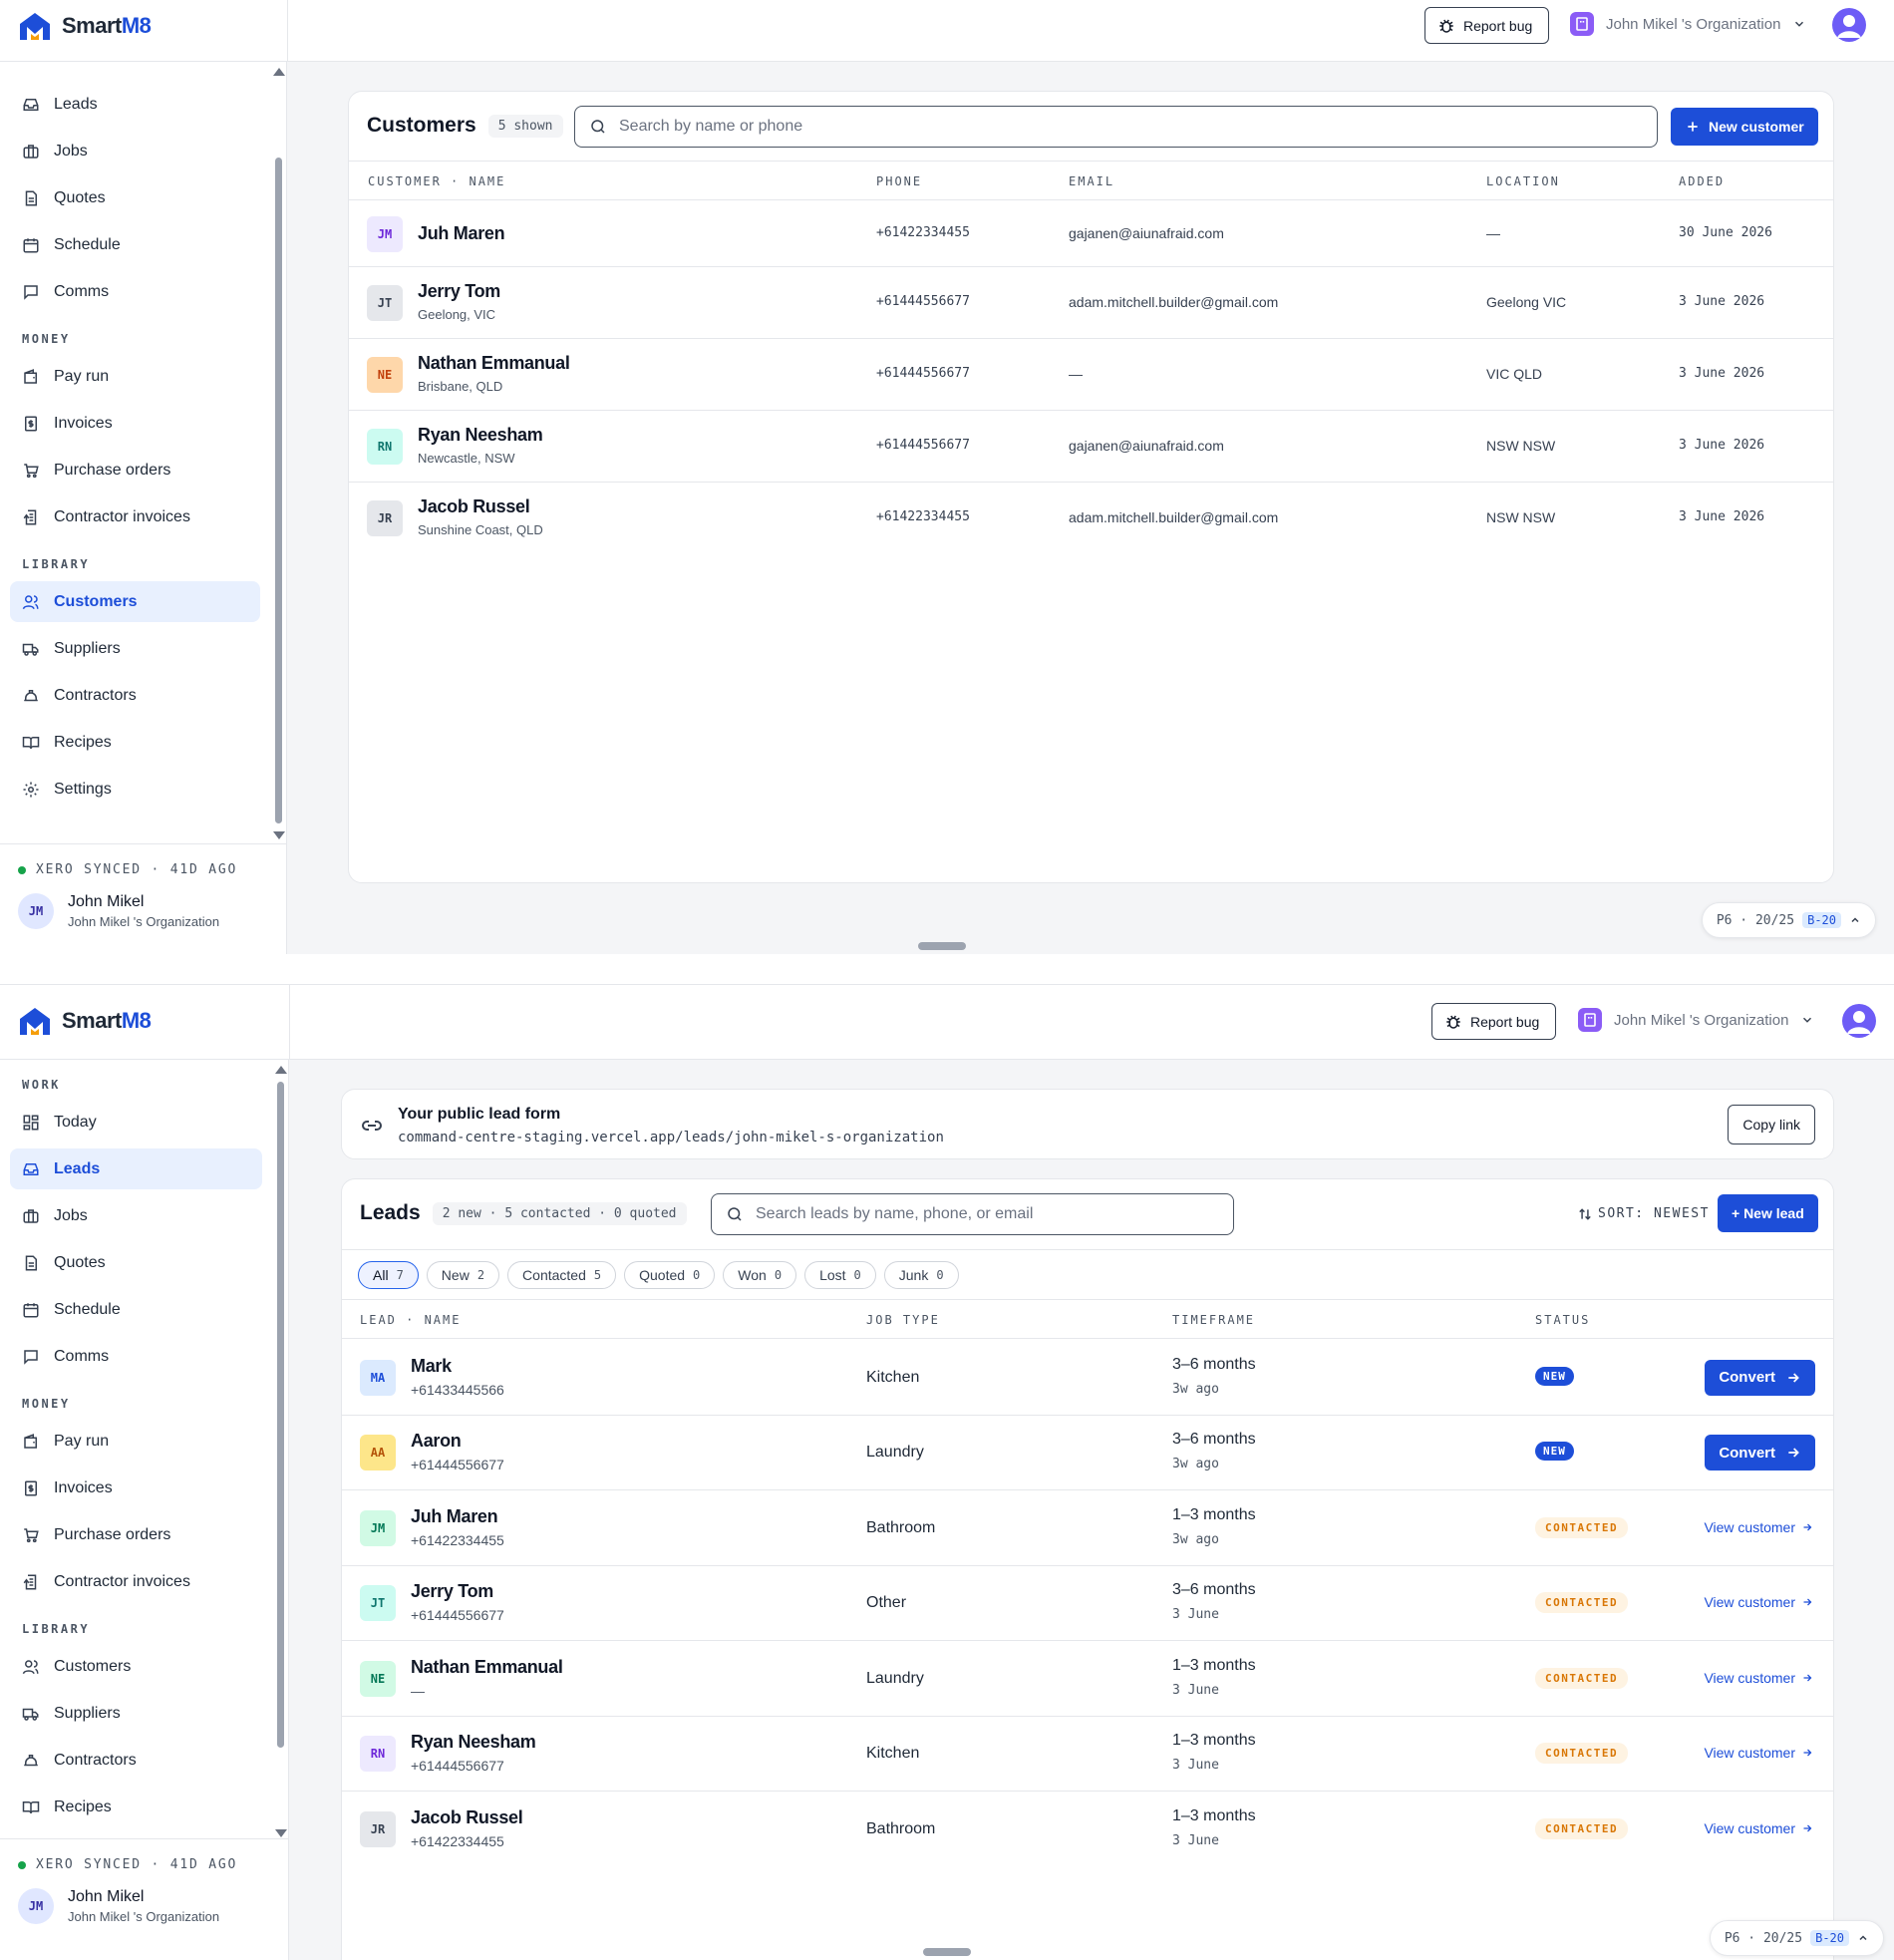  Describe the element at coordinates (480, 435) in the screenshot. I see `customer-name: Ryan Neesham` at that location.